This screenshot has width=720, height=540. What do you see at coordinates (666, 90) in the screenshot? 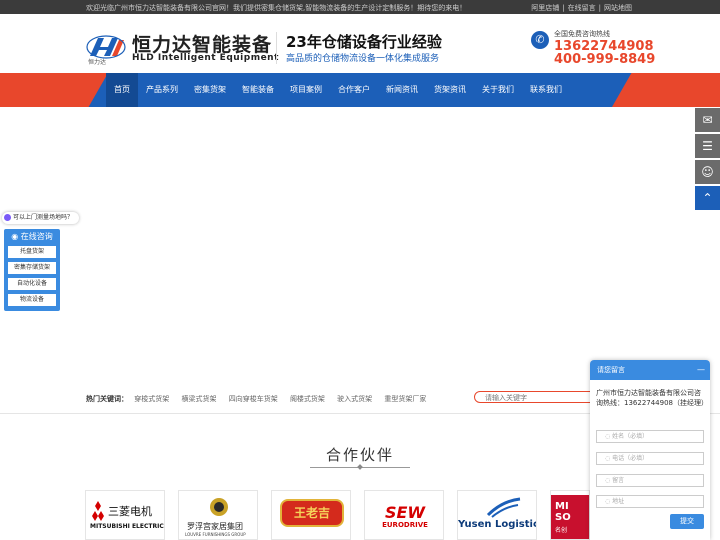
I see `nav-red-accent-right` at bounding box center [666, 90].